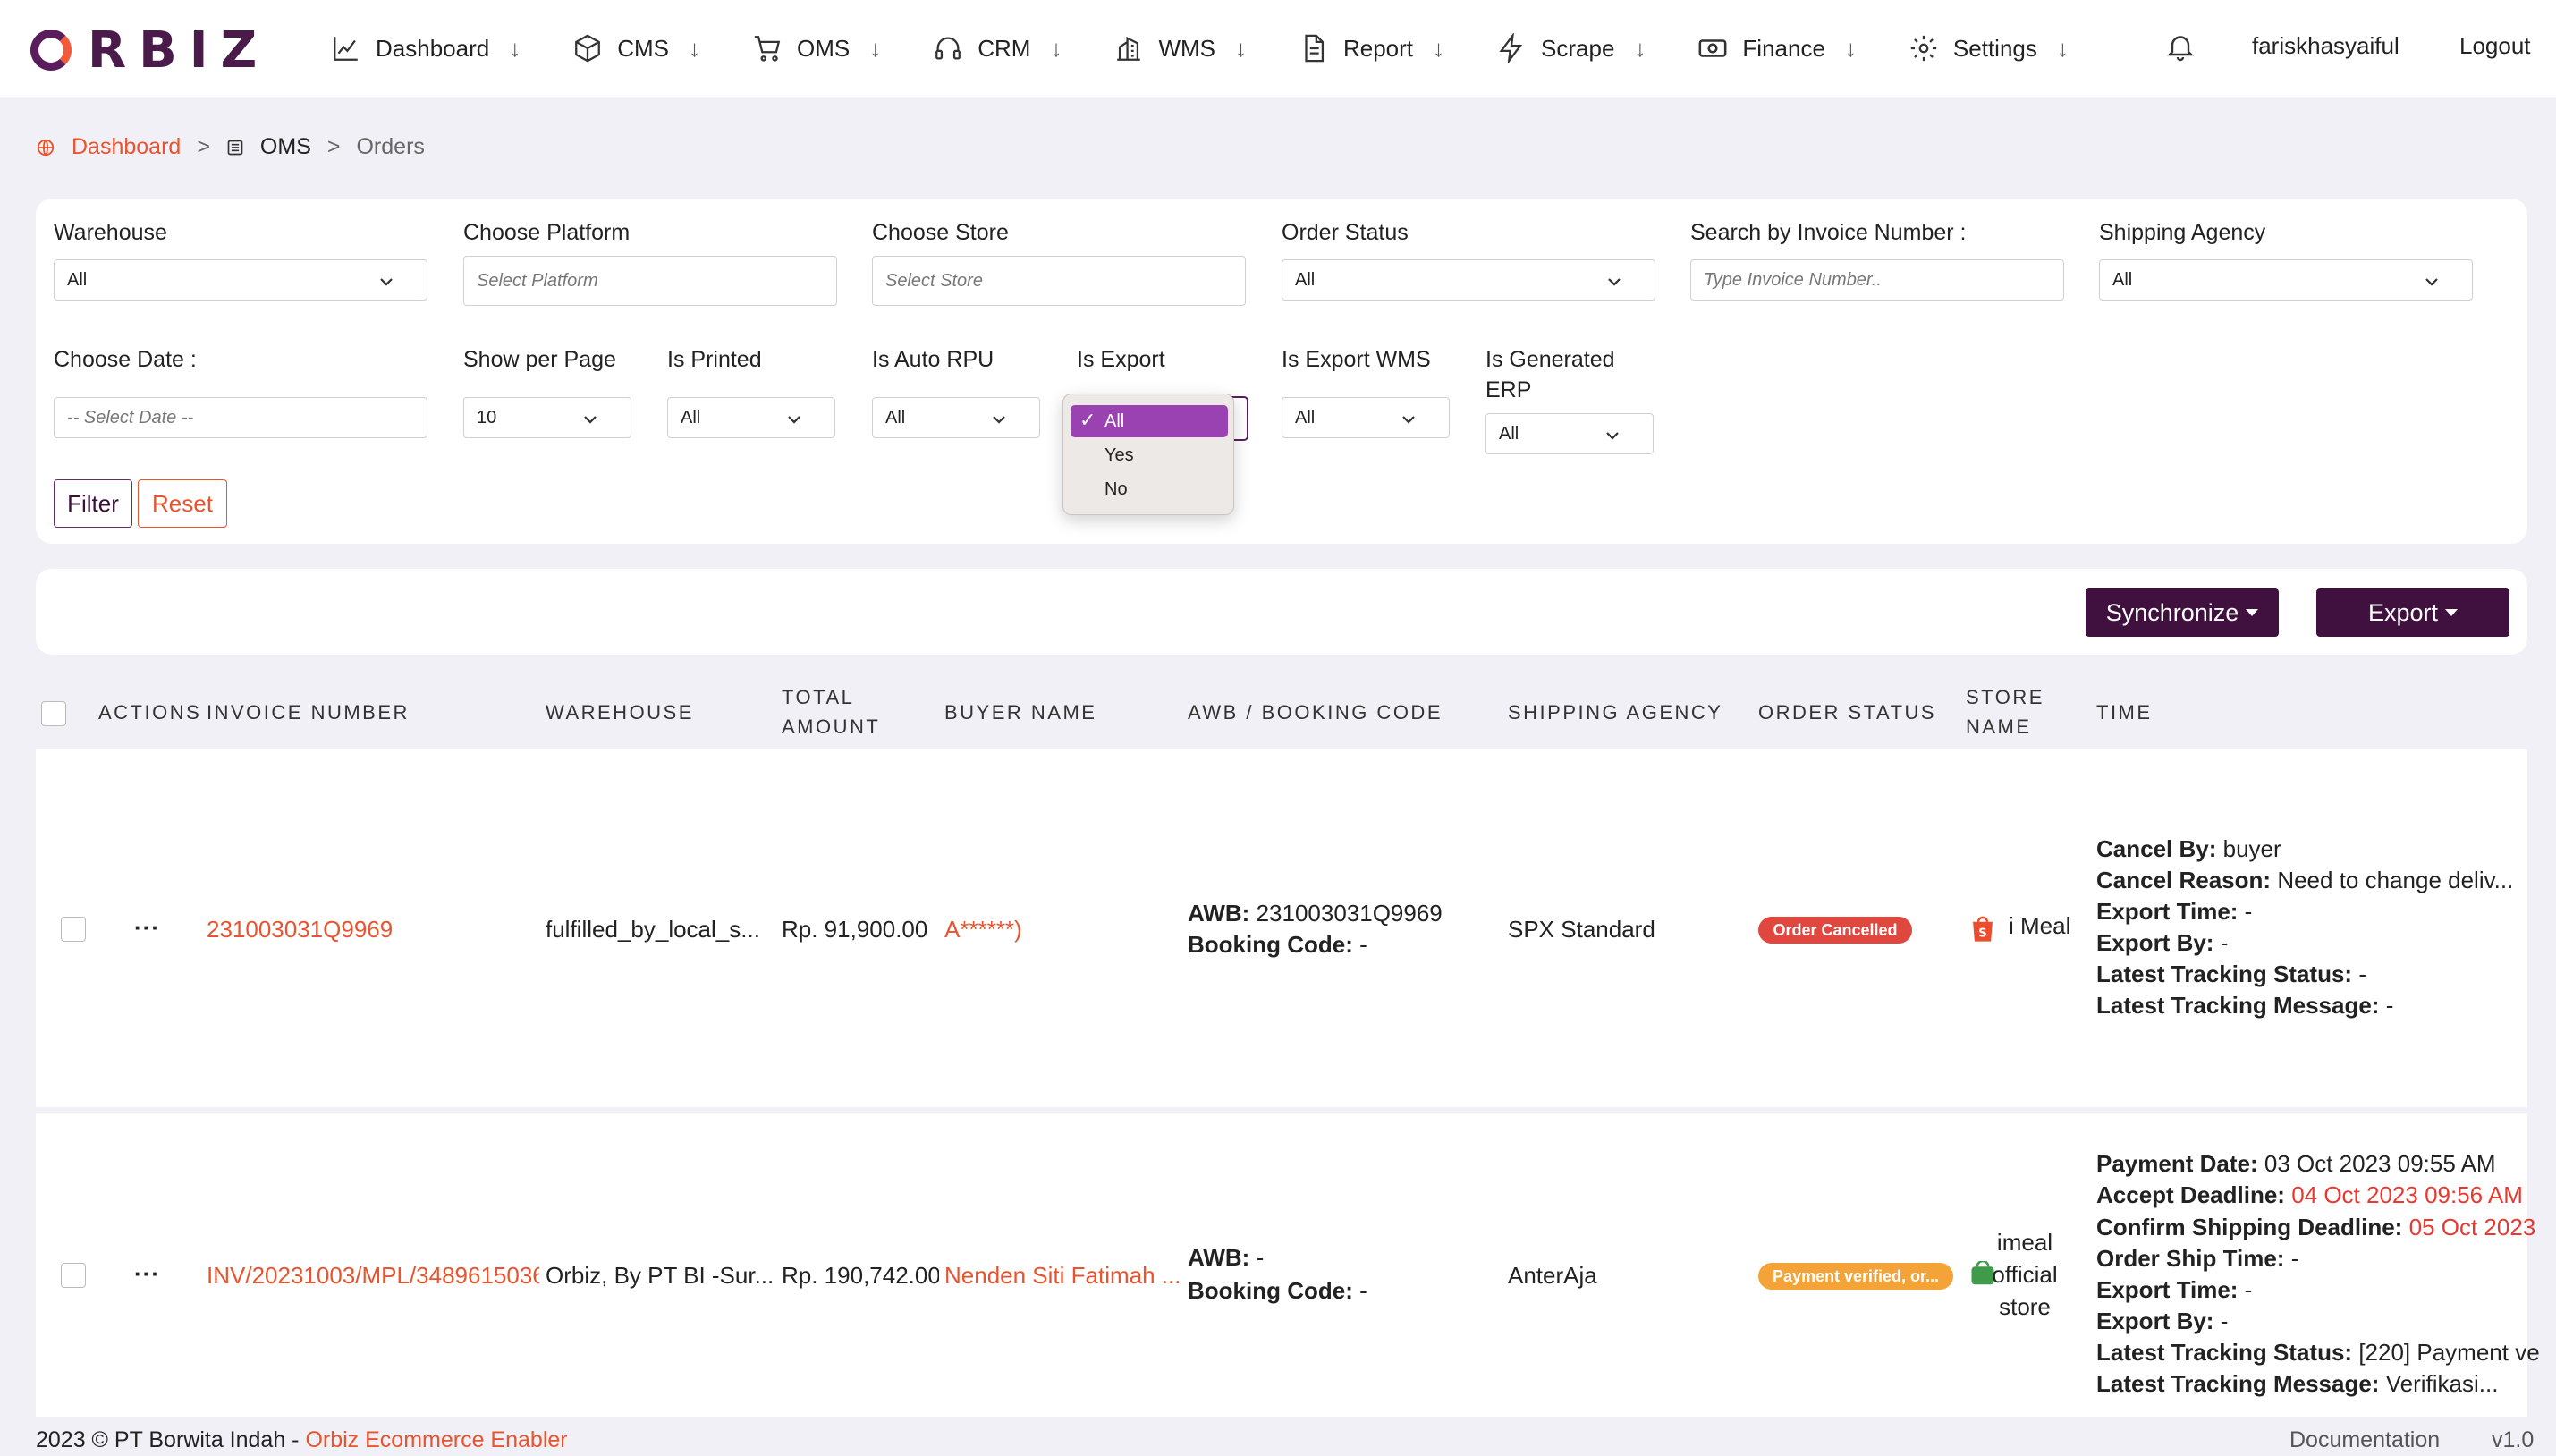 The image size is (2556, 1456). I want to click on gear-icon, so click(1923, 48).